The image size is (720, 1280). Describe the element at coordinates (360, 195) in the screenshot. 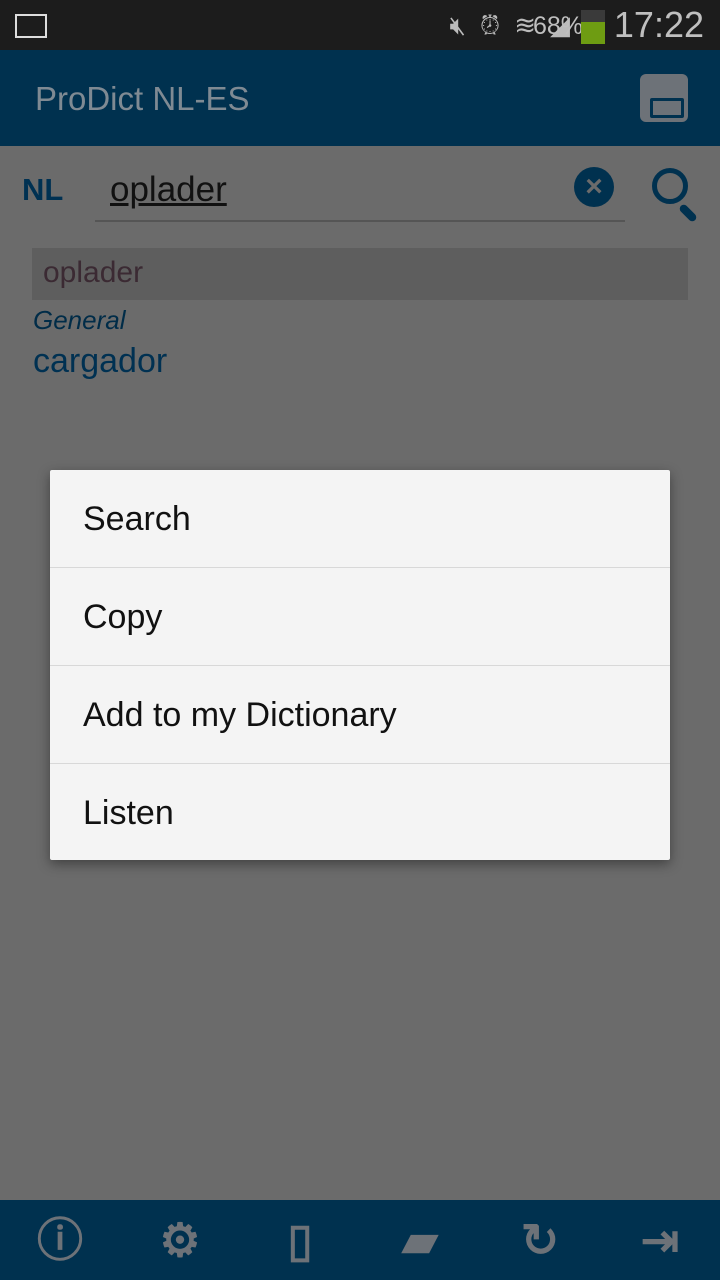

I see `search-input: oplader` at that location.